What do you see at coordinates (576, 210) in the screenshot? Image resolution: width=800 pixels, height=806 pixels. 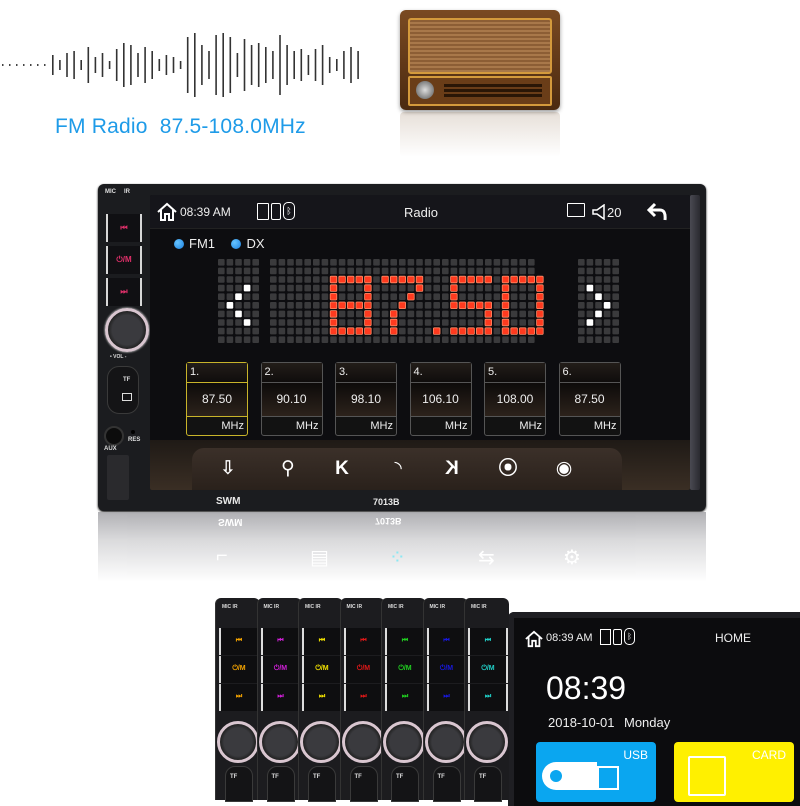 I see `screen-settings-icon` at bounding box center [576, 210].